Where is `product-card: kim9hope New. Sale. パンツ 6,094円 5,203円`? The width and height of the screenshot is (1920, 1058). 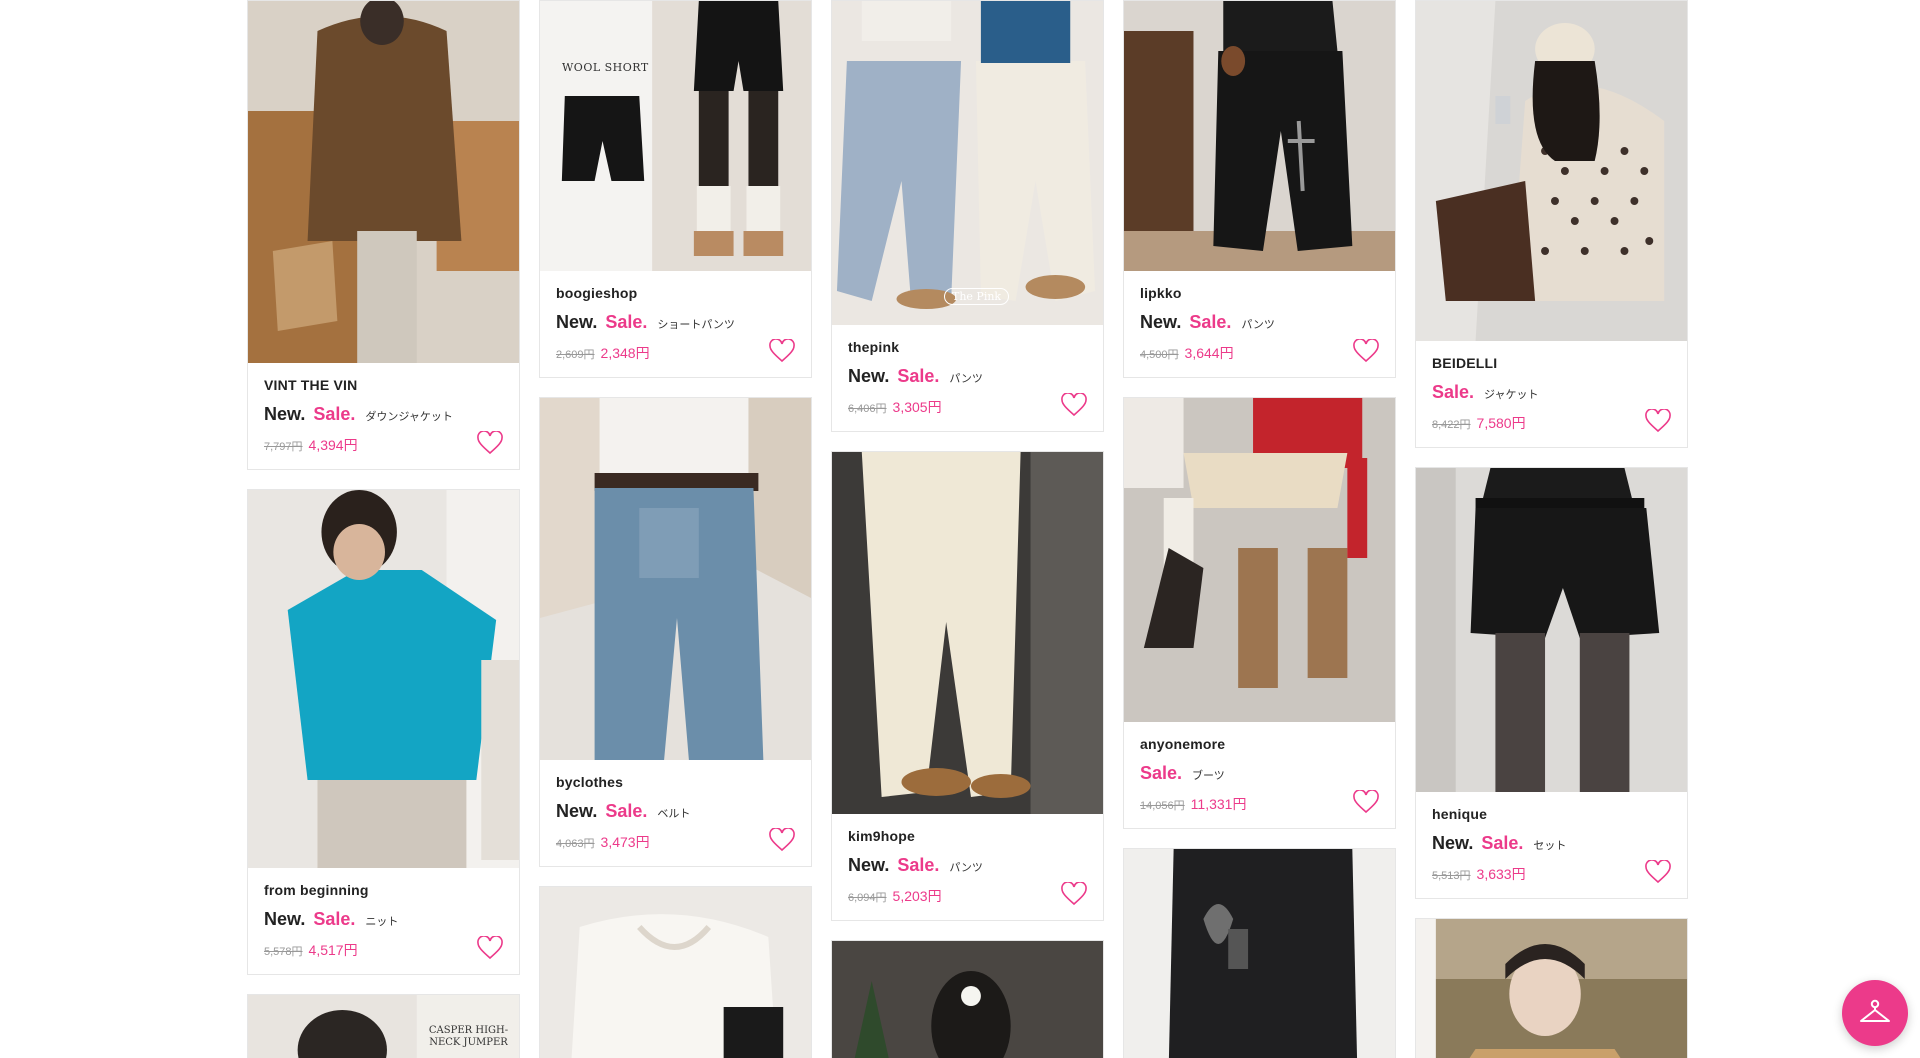
product-card: kim9hope New. Sale. パンツ 6,094円 5,203円 is located at coordinates (967, 686).